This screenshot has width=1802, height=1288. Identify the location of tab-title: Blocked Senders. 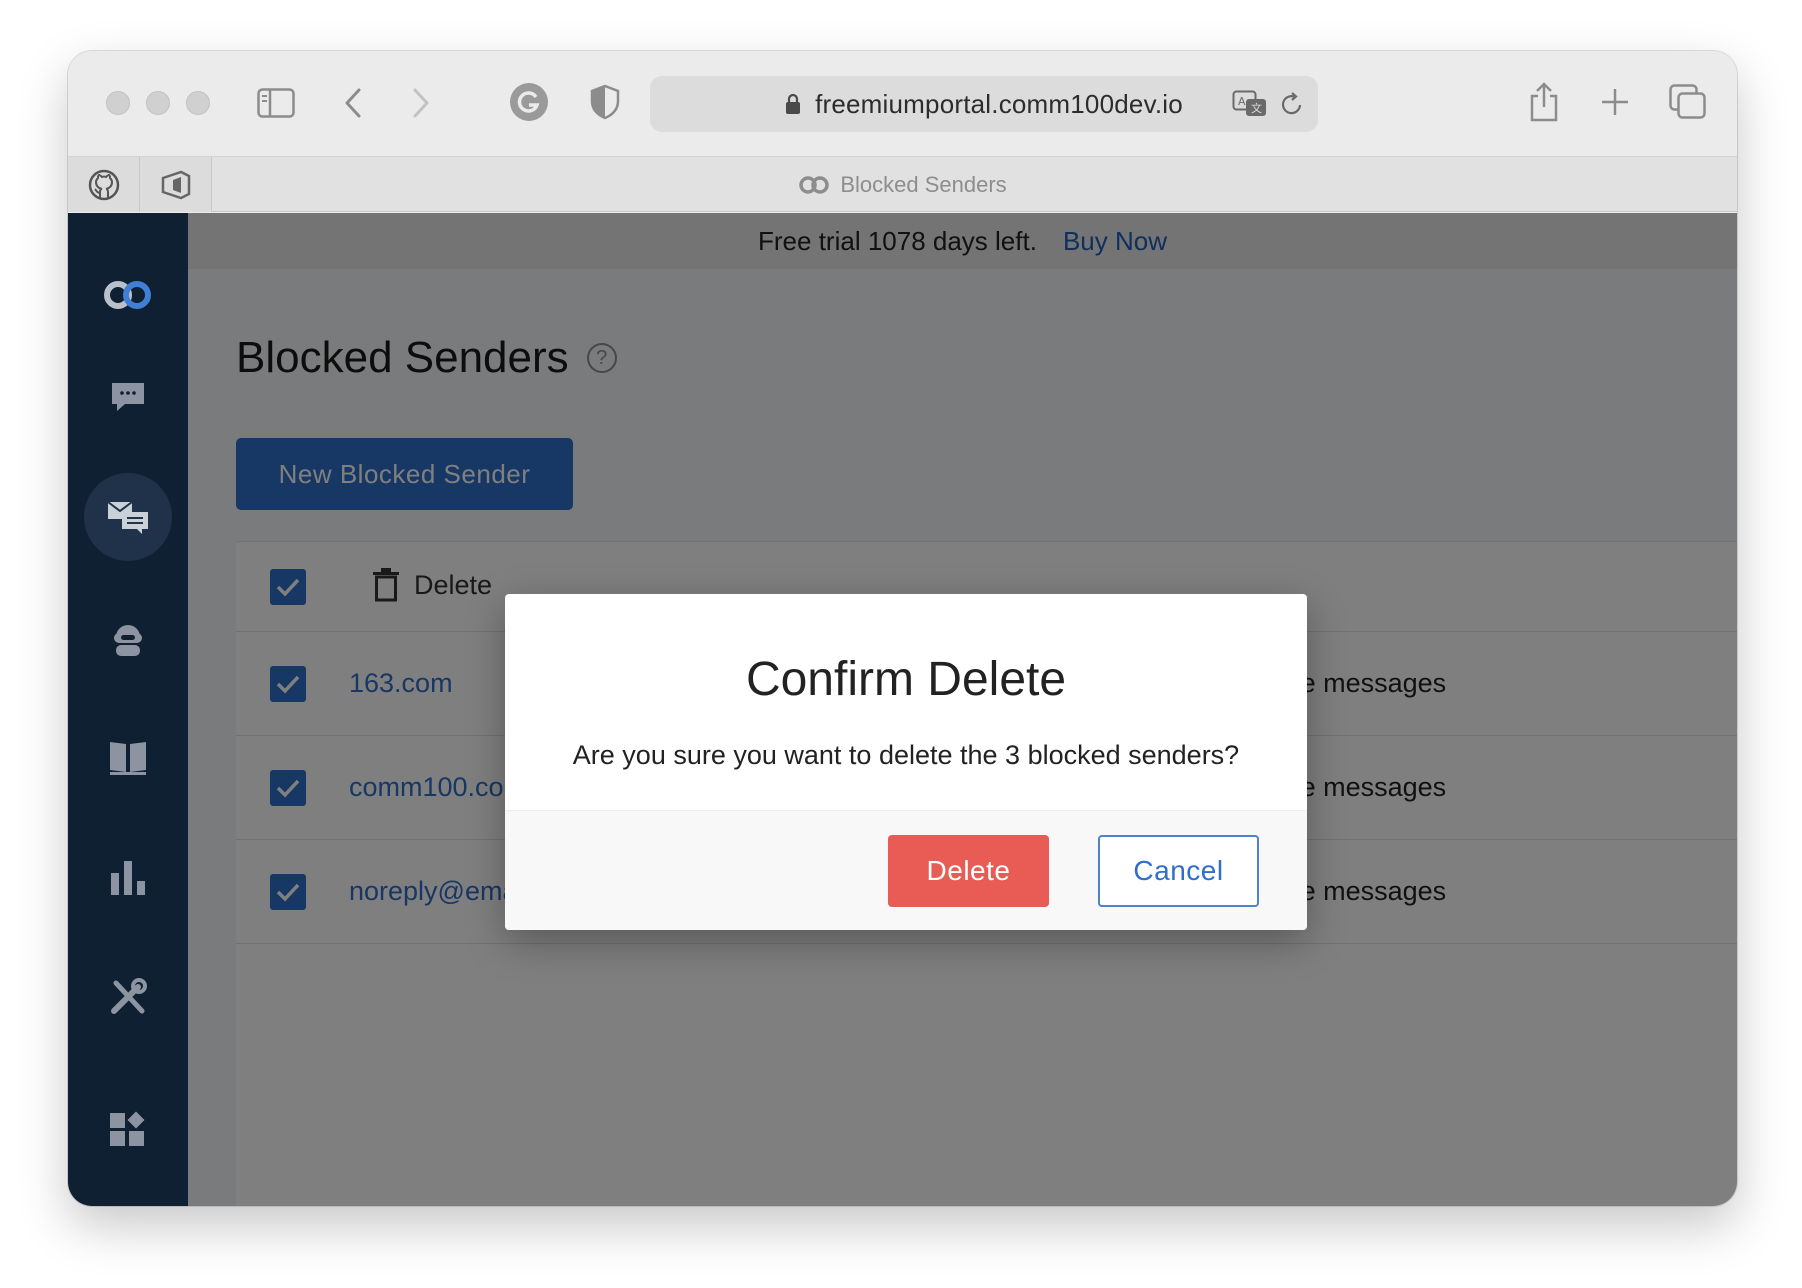
(923, 184).